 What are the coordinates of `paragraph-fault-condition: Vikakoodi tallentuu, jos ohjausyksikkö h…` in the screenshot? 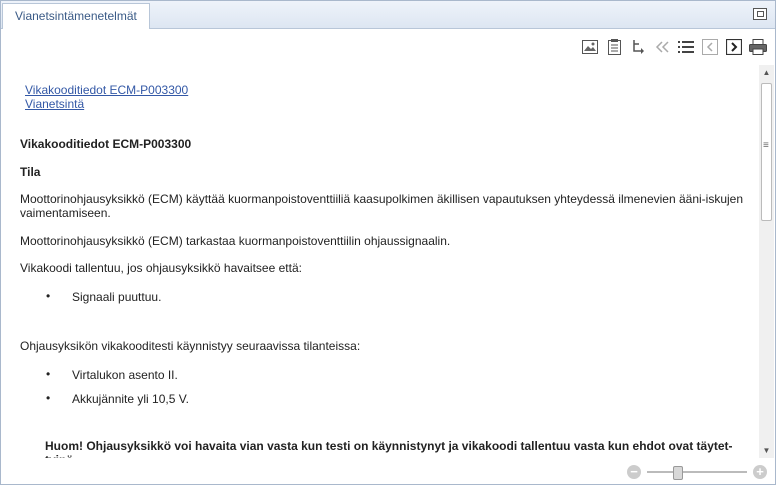 It's located at (161, 268).